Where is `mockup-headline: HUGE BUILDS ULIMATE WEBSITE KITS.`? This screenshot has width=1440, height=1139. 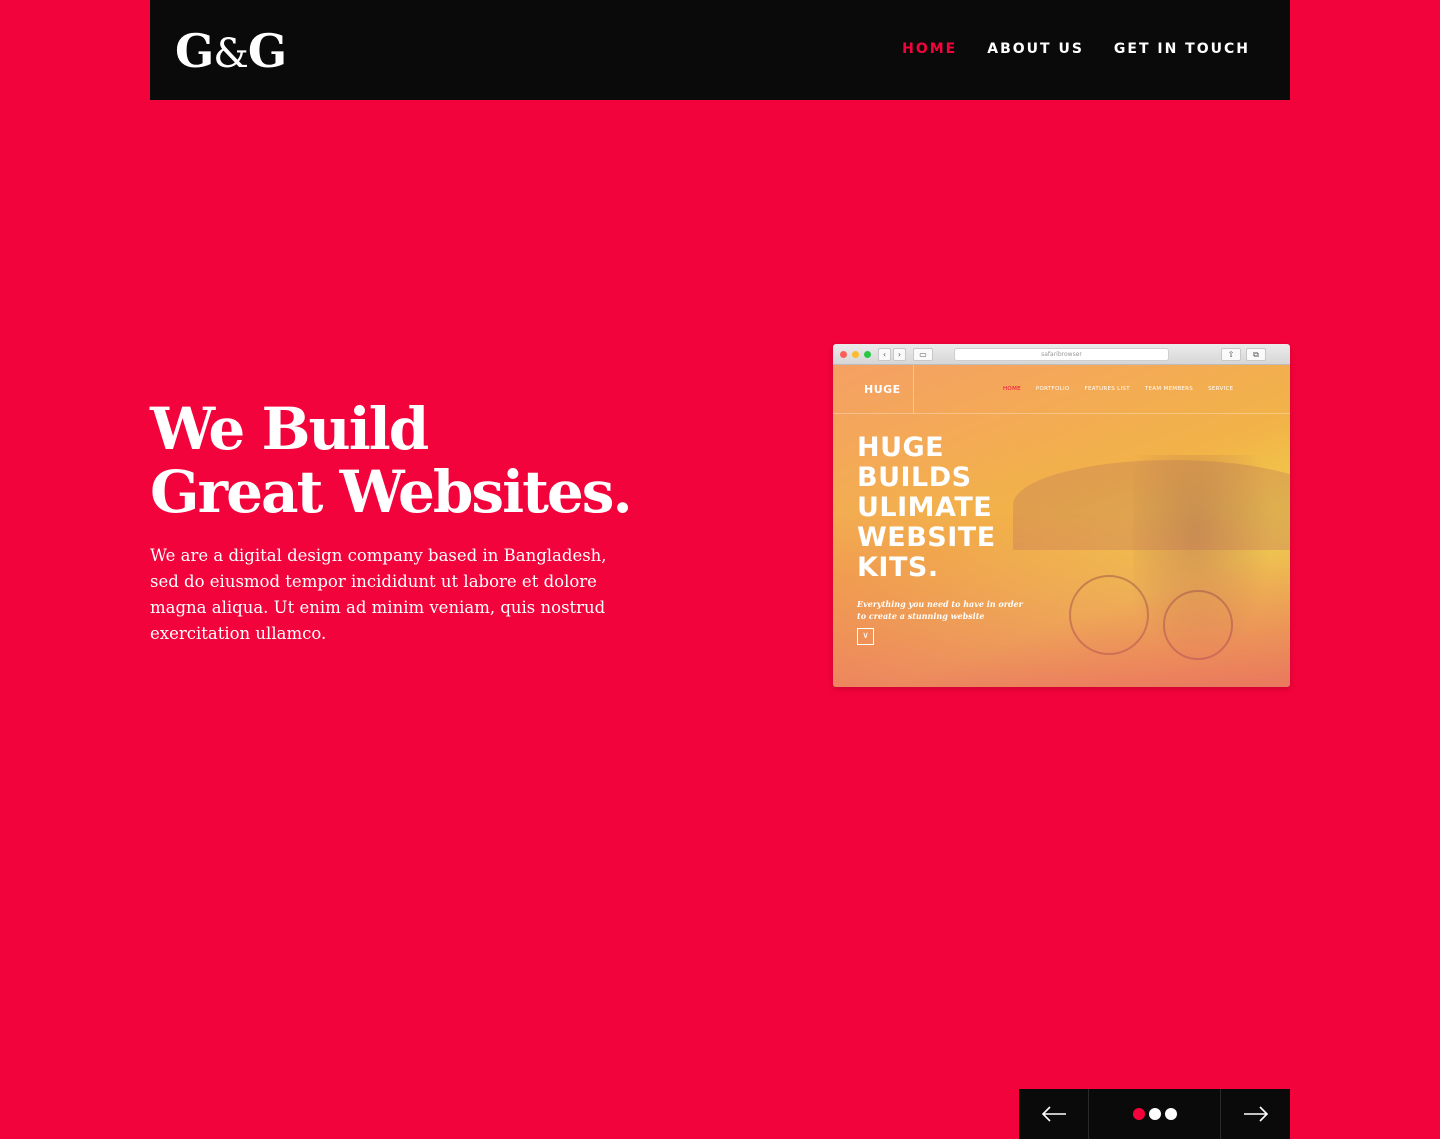 mockup-headline: HUGE BUILDS ULIMATE WEBSITE KITS. is located at coordinates (926, 507).